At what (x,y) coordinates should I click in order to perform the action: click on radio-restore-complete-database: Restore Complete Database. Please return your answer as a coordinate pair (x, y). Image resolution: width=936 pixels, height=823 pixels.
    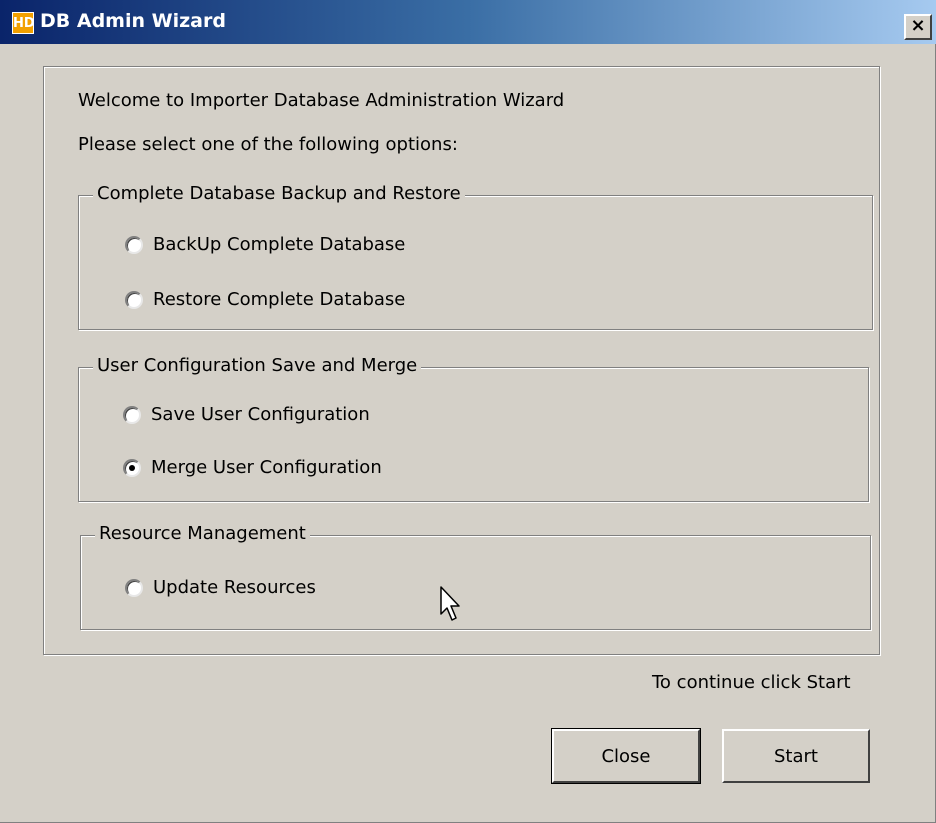
    Looking at the image, I should click on (265, 299).